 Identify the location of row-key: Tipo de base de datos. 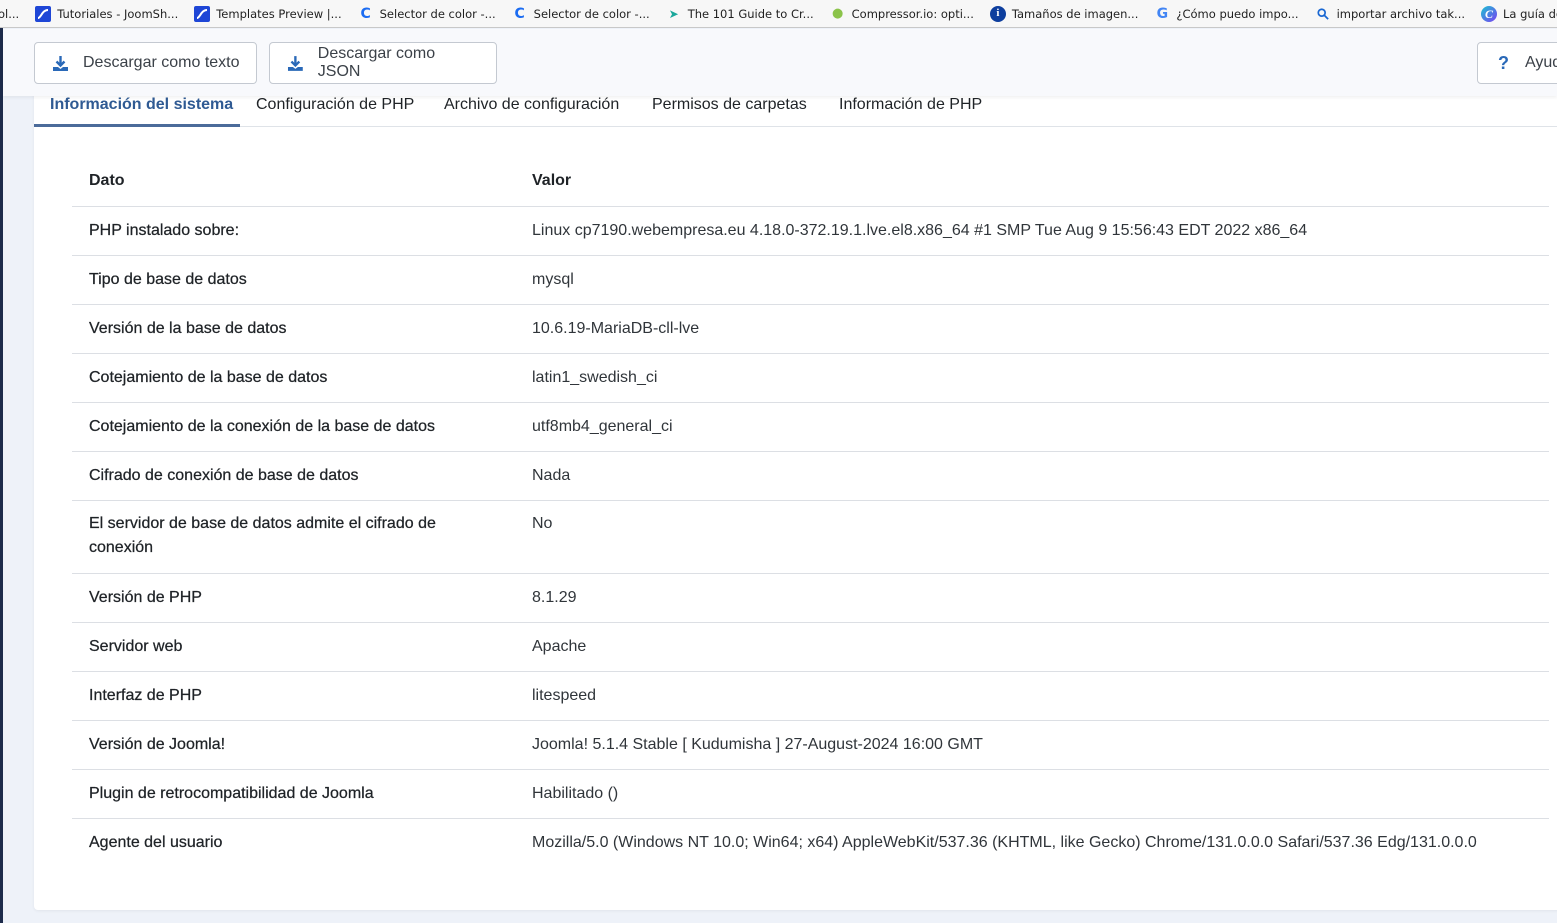
(293, 280).